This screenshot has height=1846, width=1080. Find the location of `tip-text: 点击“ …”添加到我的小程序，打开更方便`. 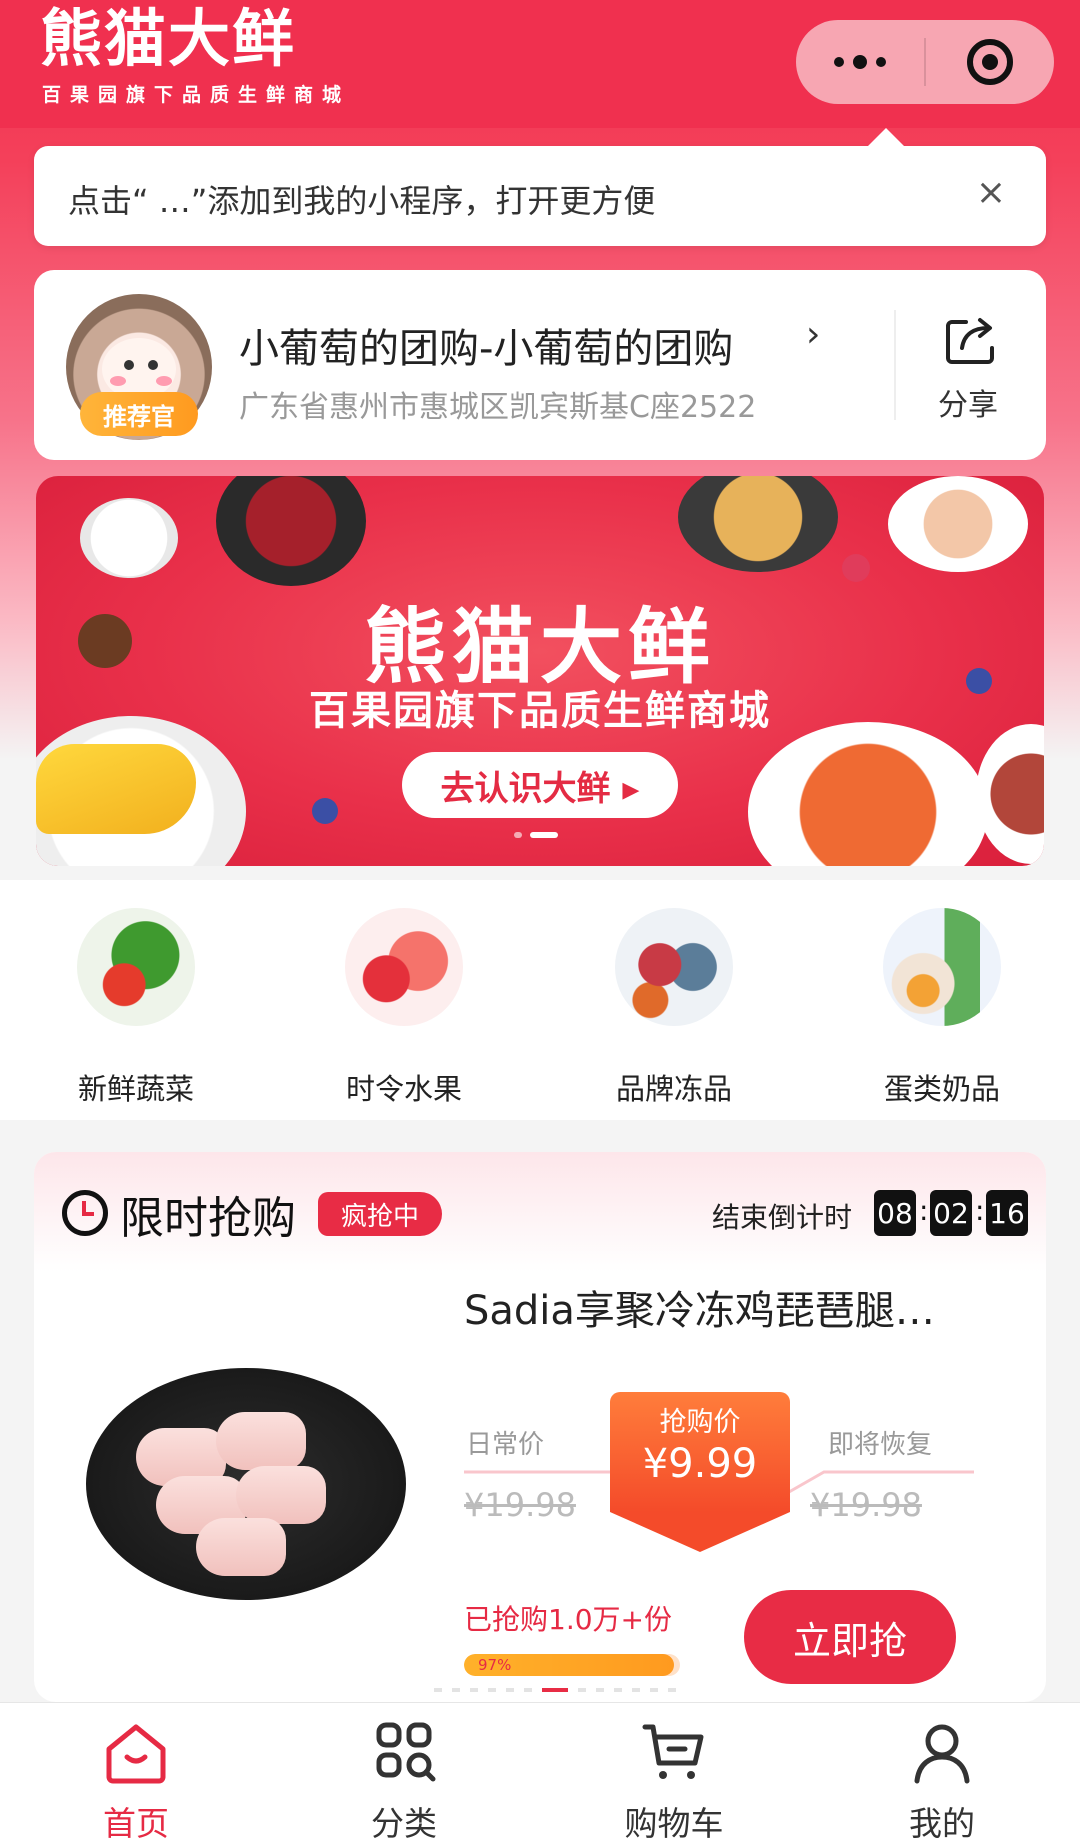

tip-text: 点击“ …”添加到我的小程序，打开更方便 is located at coordinates (362, 201).